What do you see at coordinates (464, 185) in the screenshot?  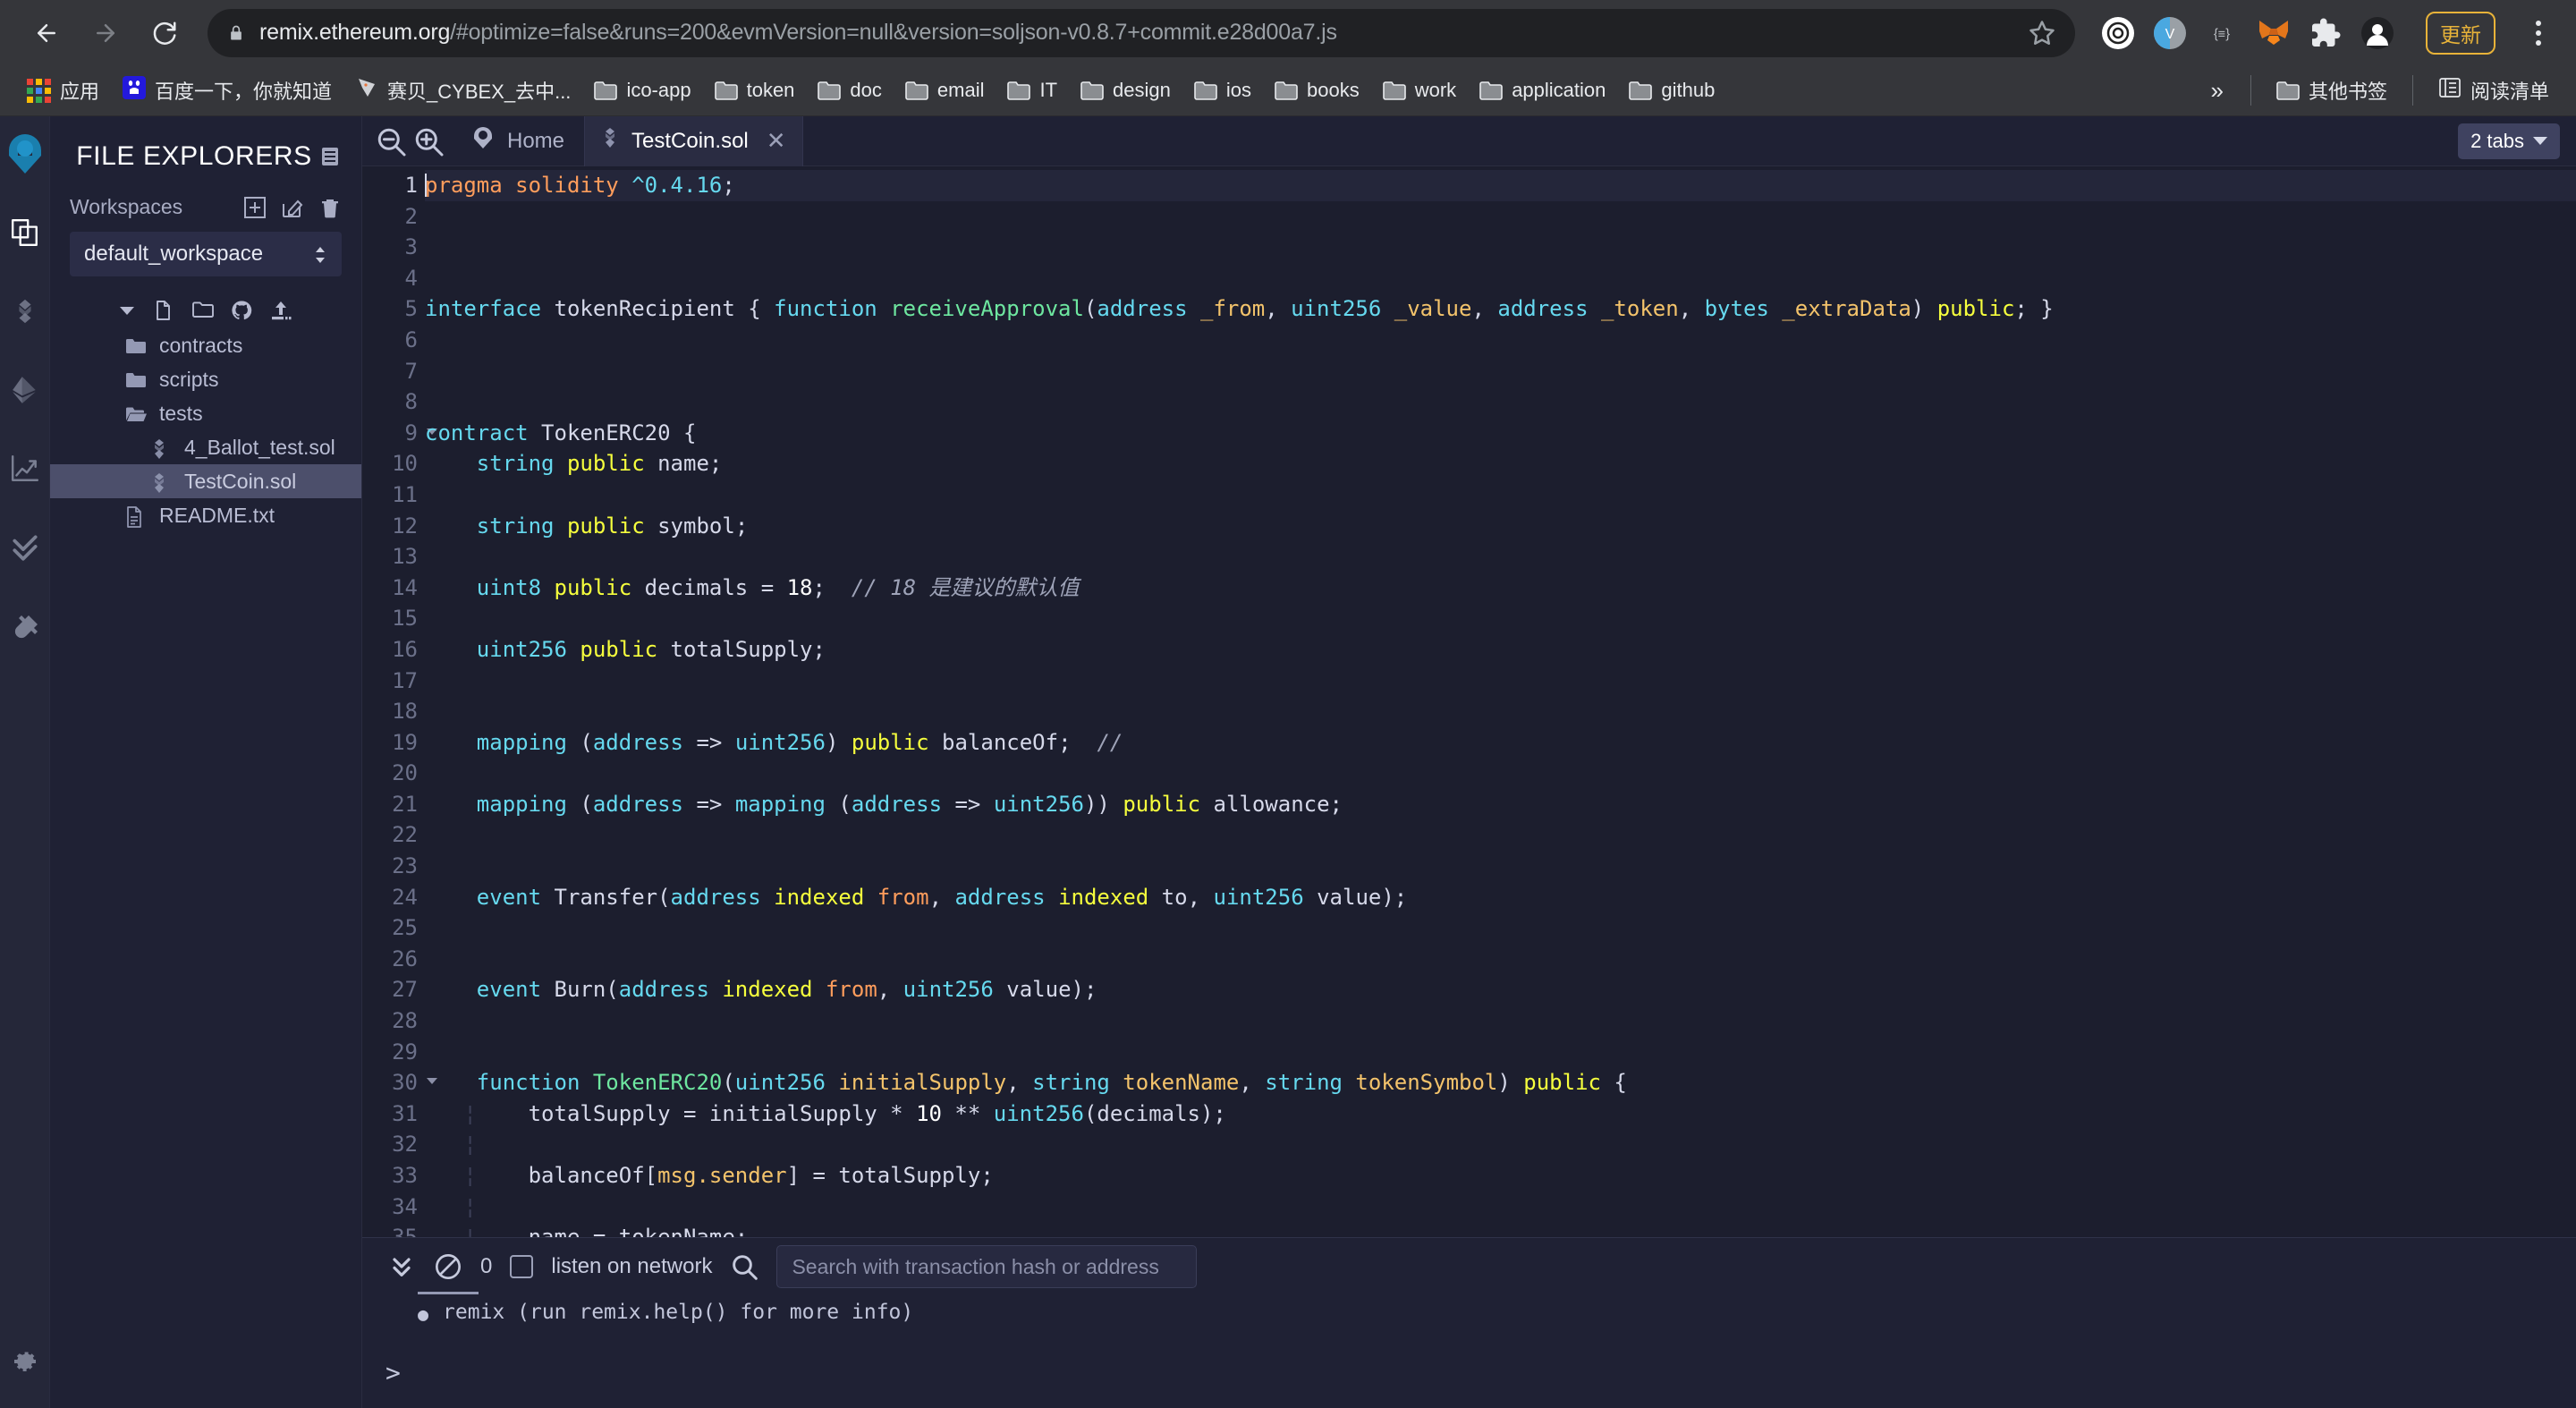 I see `code-token: pragma` at bounding box center [464, 185].